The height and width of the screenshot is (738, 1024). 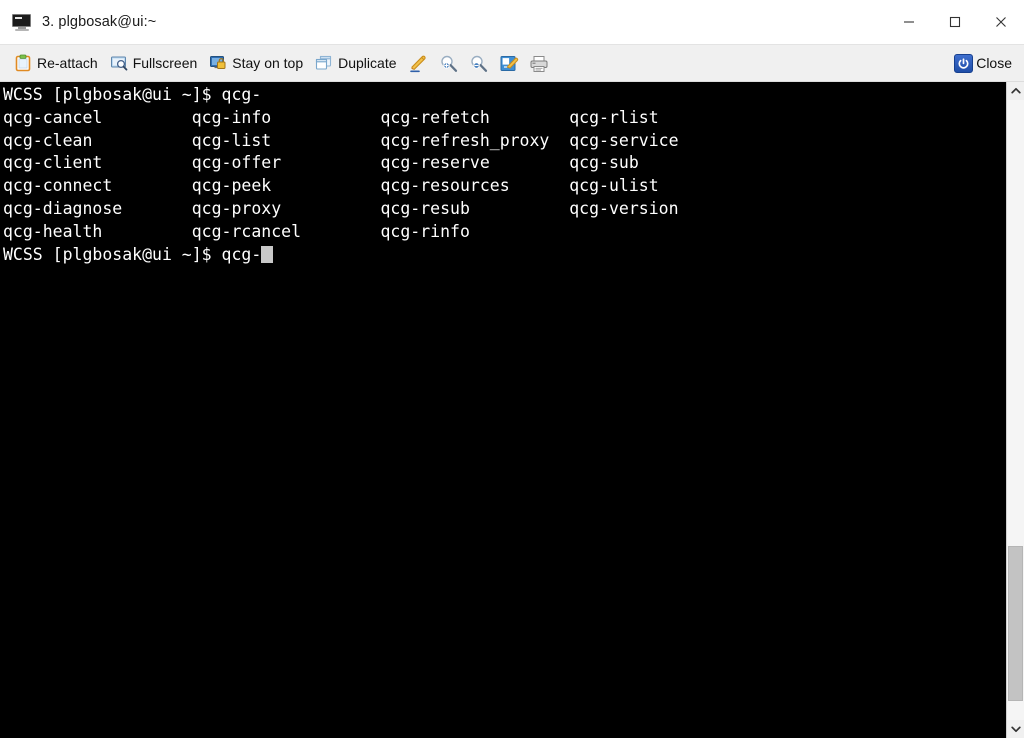 What do you see at coordinates (909, 22) in the screenshot?
I see `minimize-button` at bounding box center [909, 22].